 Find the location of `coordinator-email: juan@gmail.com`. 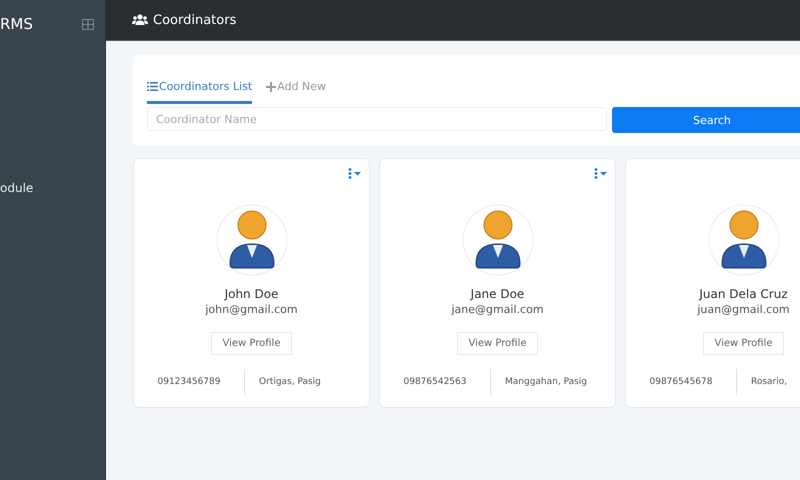

coordinator-email: juan@gmail.com is located at coordinates (743, 309).